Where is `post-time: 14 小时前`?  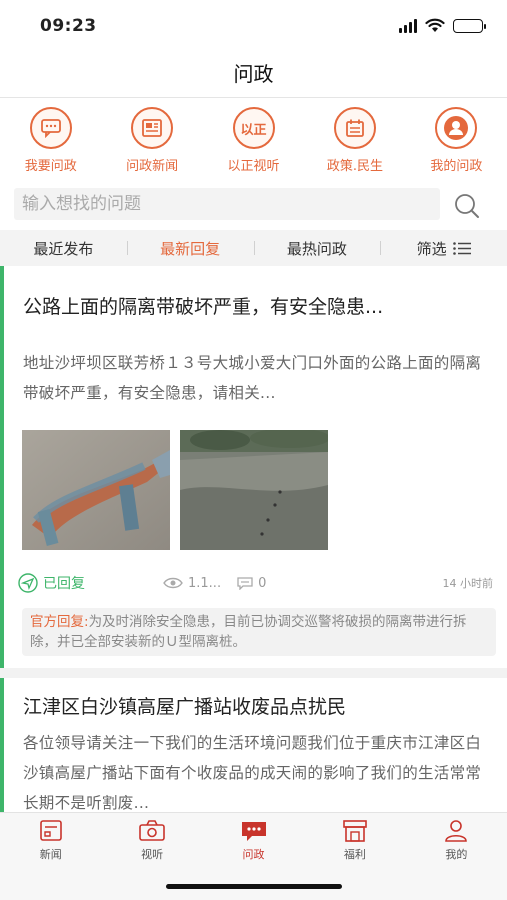
post-time: 14 小时前 is located at coordinates (468, 583).